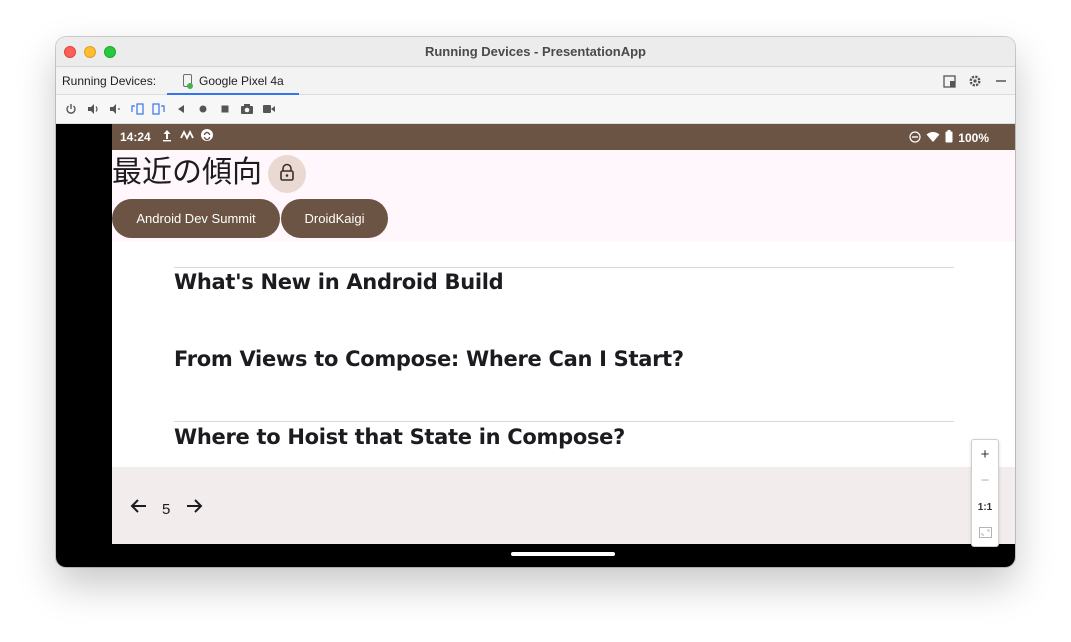 This screenshot has height=642, width=1071. What do you see at coordinates (135, 137) in the screenshot?
I see `status-time: 14:24` at bounding box center [135, 137].